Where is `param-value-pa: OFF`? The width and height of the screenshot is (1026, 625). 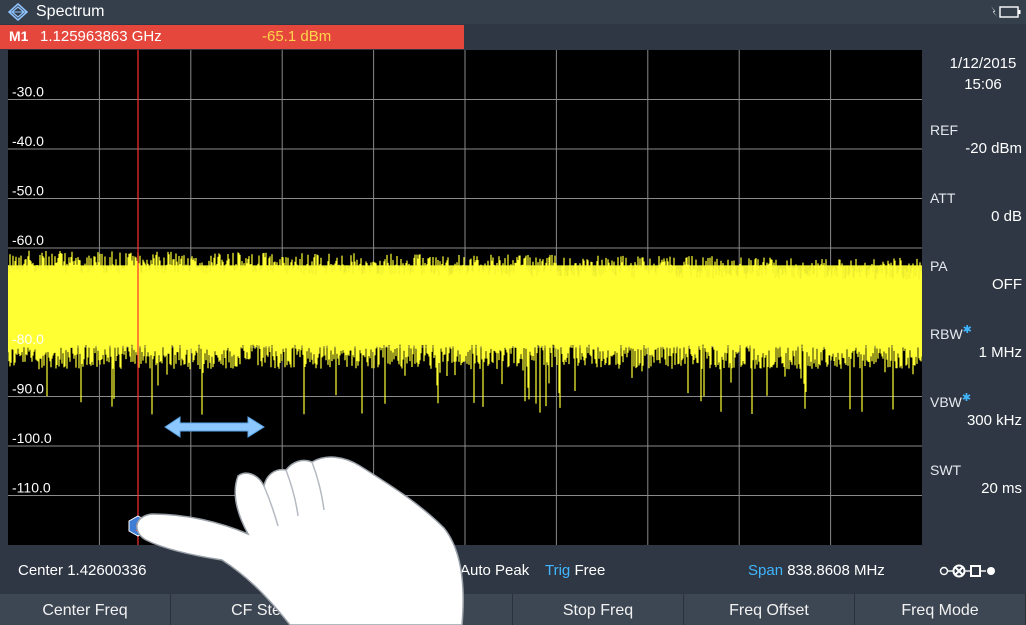
param-value-pa: OFF is located at coordinates (1007, 284).